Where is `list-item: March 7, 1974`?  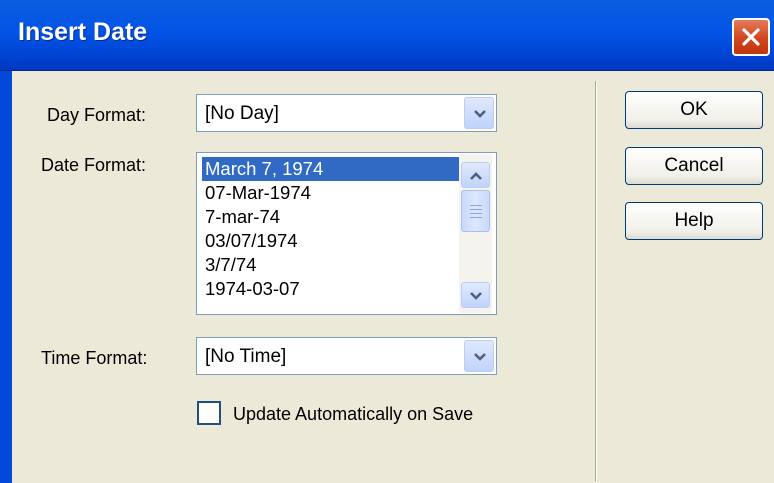 list-item: March 7, 1974 is located at coordinates (331, 169).